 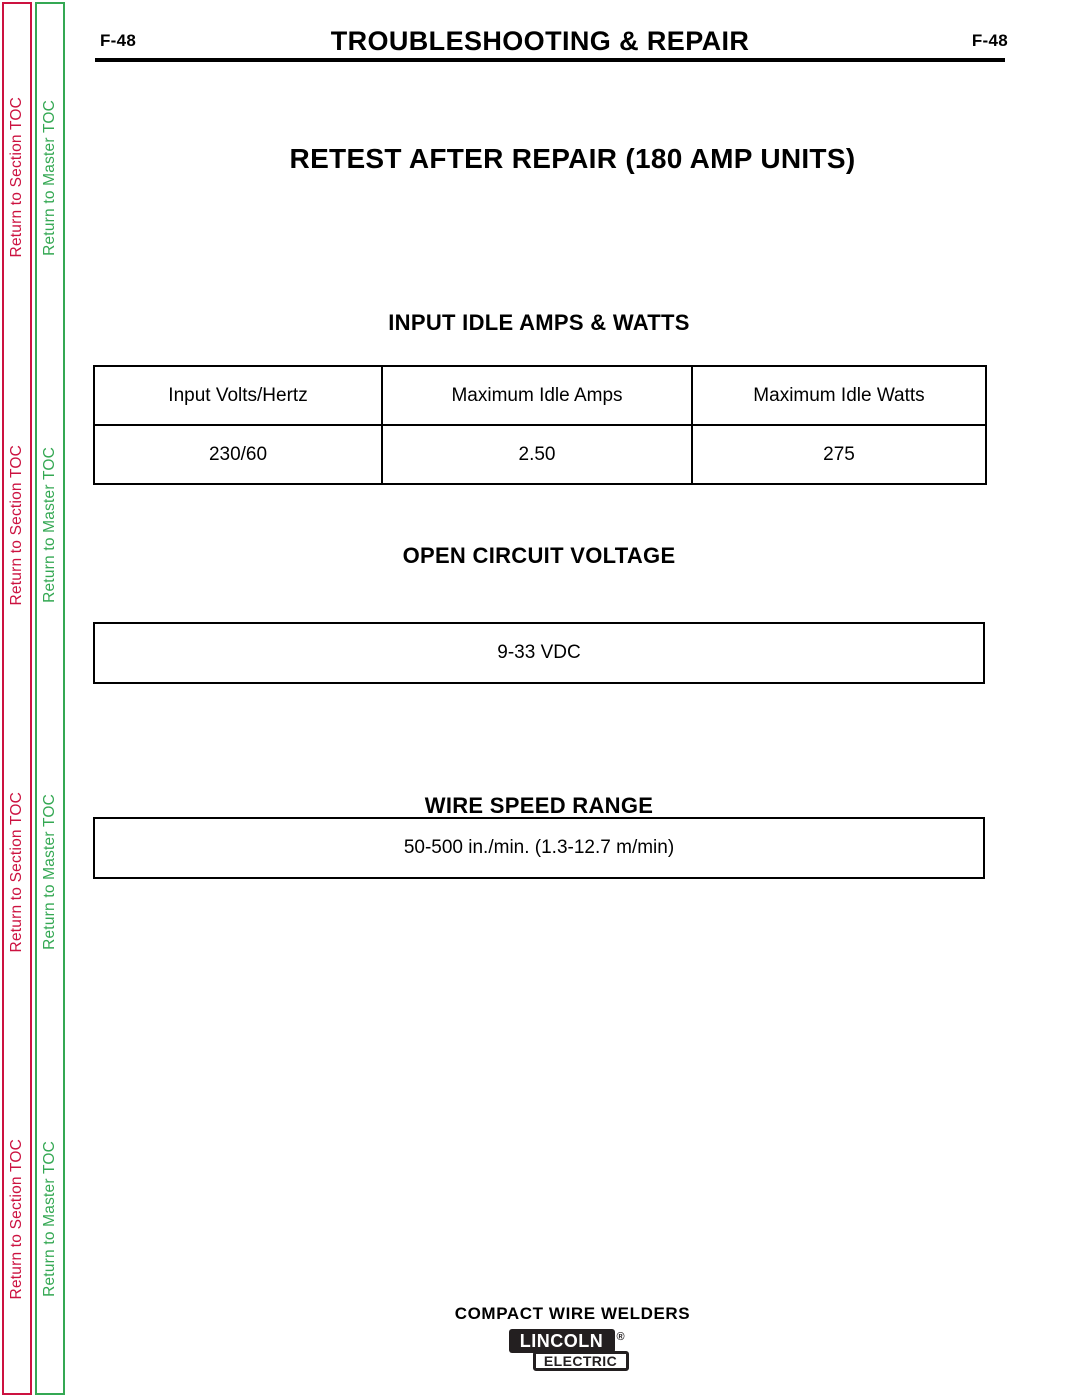 I want to click on column-header: Input Volts/Hertz, so click(x=238, y=395).